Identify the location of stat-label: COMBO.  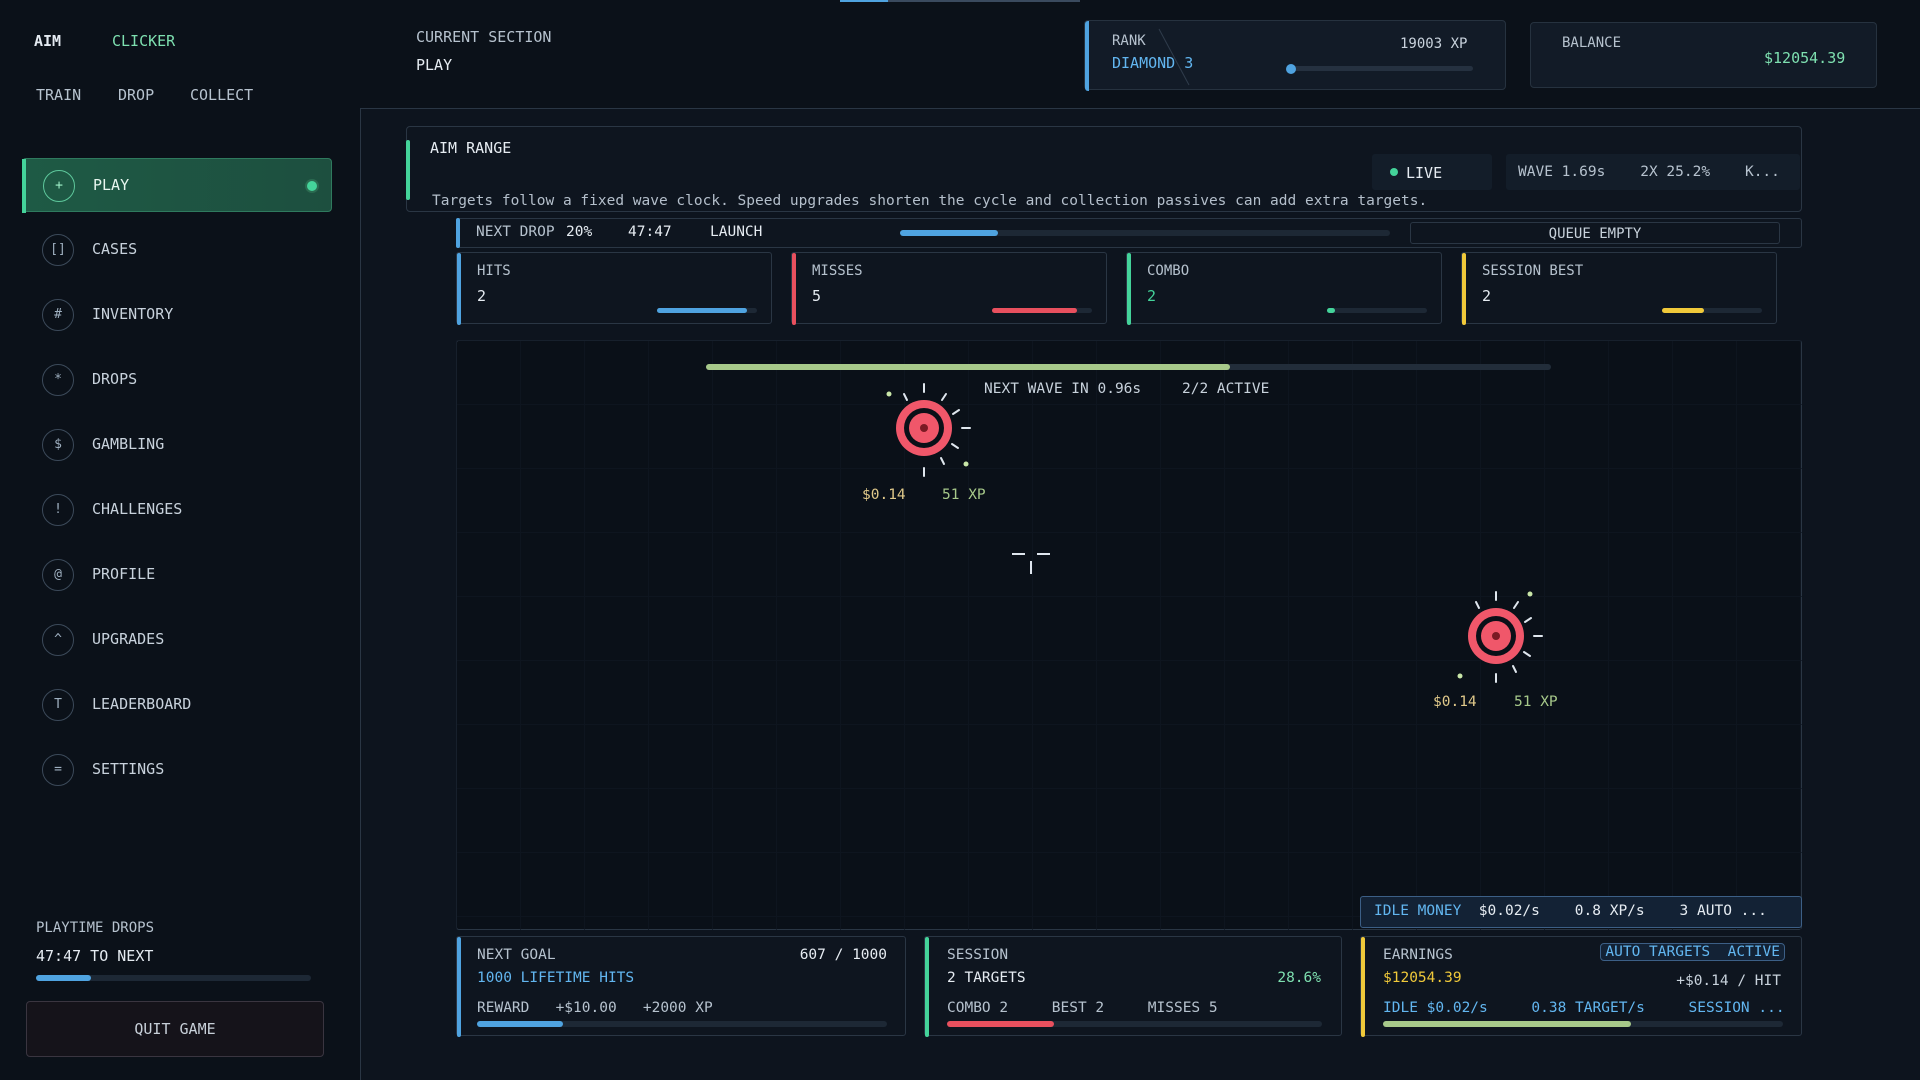
(1168, 271).